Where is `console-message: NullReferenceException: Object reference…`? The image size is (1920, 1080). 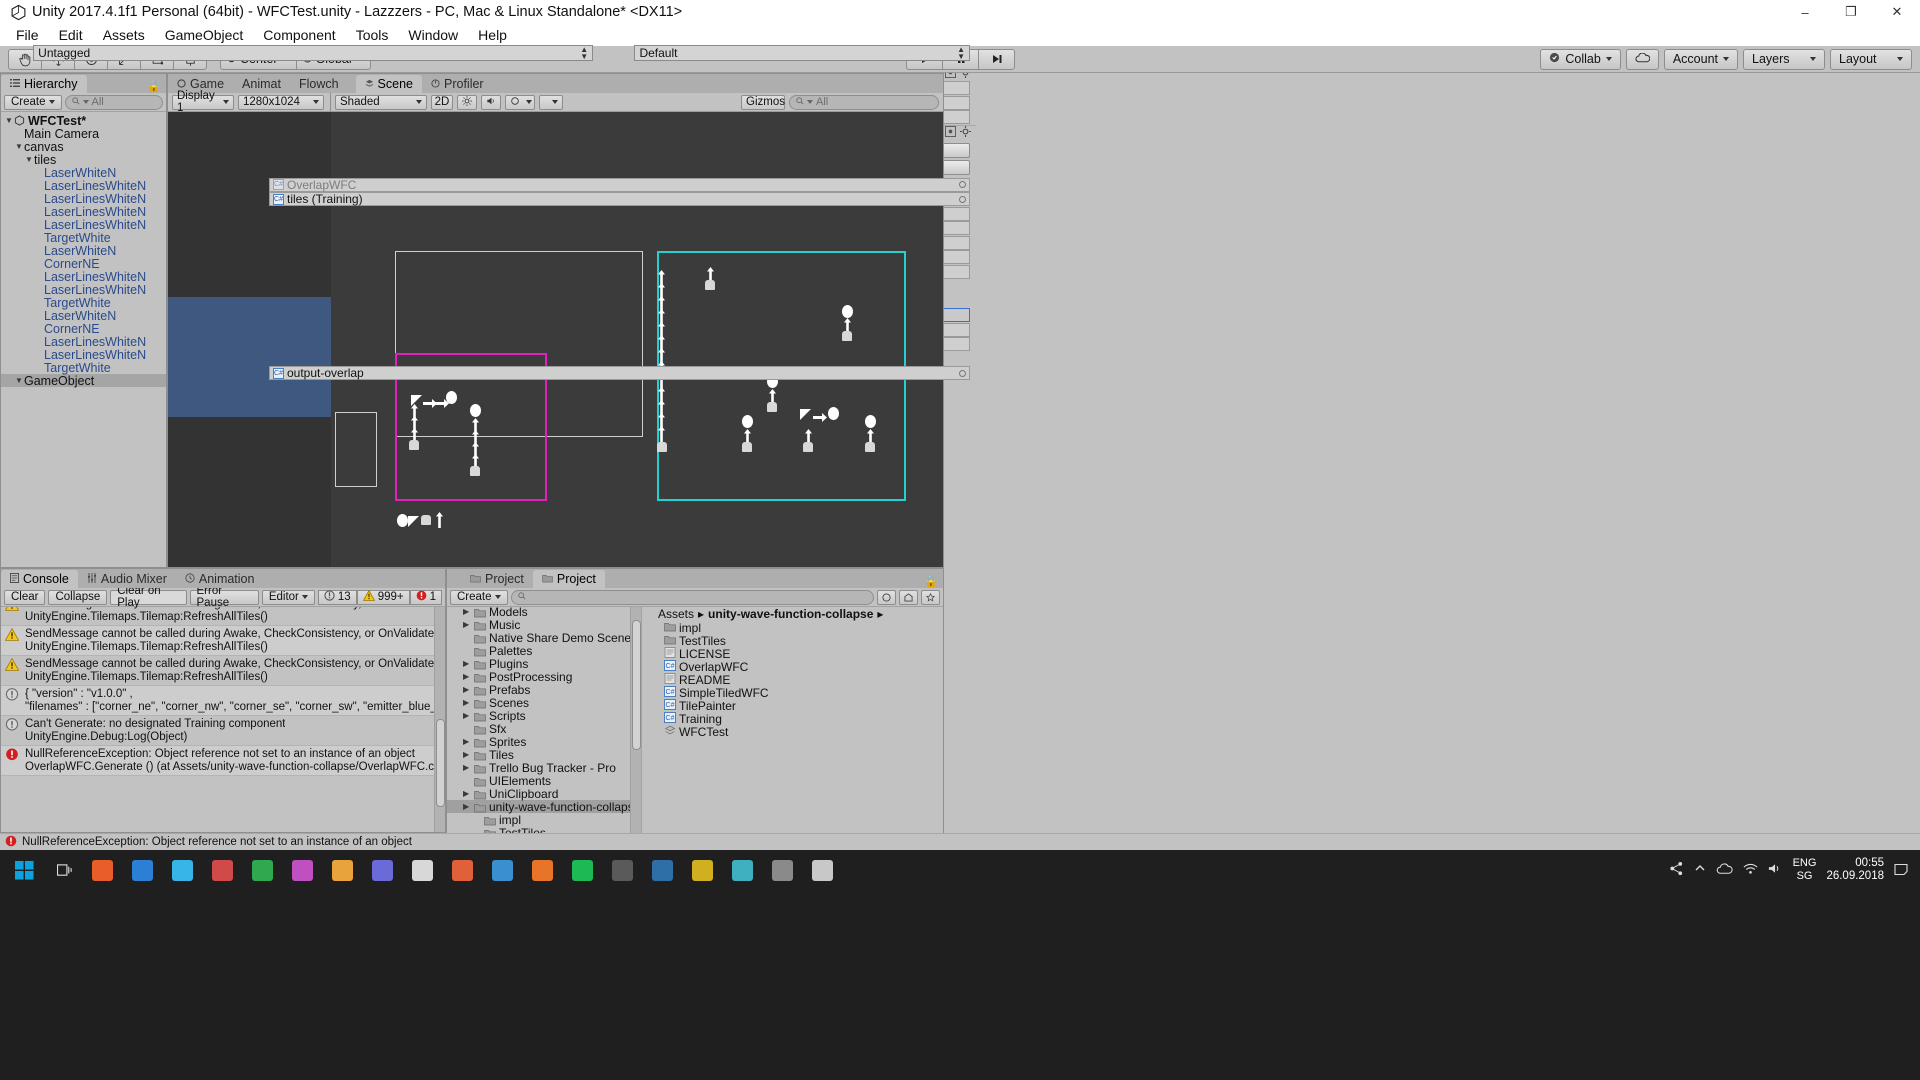
console-message: NullReferenceException: Object reference… is located at coordinates (223, 761).